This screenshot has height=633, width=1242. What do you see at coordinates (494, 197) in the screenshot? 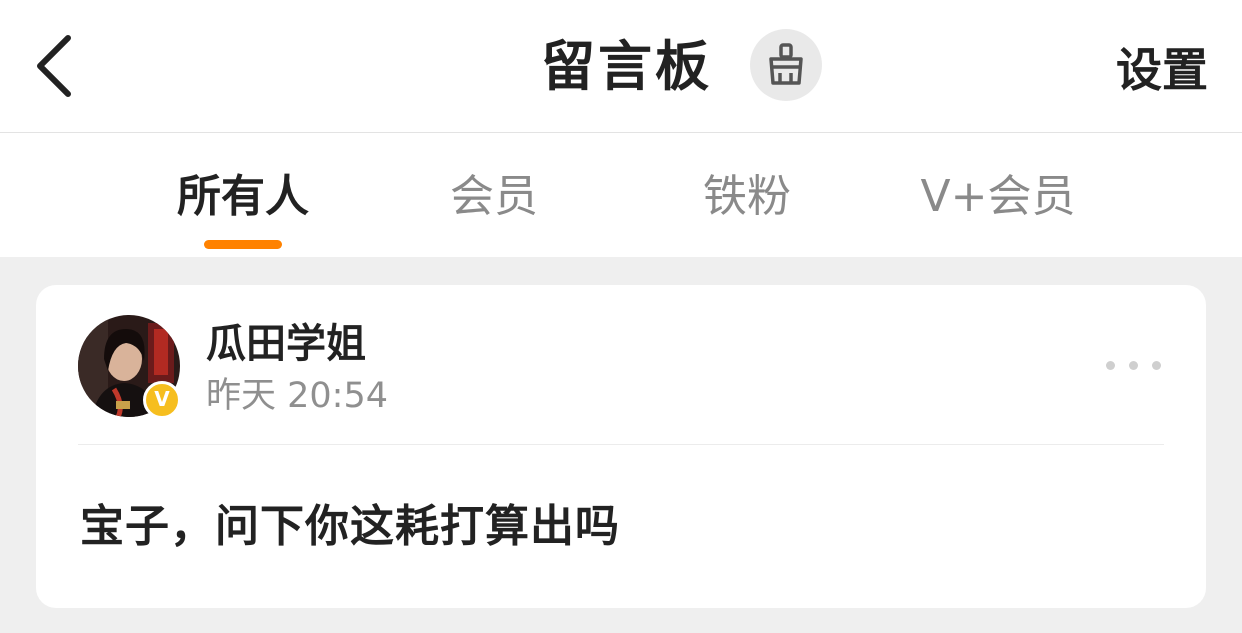
I see `tab-members: 会员` at bounding box center [494, 197].